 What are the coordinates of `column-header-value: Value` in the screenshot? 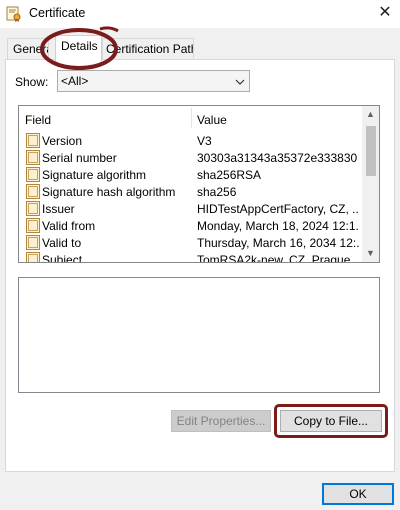 It's located at (212, 120).